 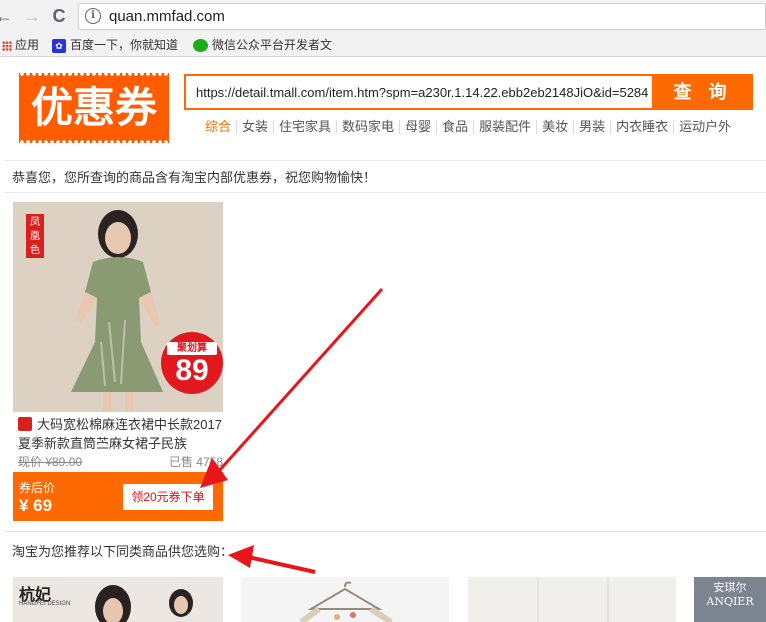 I want to click on thumb-brand-text: 安琪尔 ANQIER, so click(x=730, y=594).